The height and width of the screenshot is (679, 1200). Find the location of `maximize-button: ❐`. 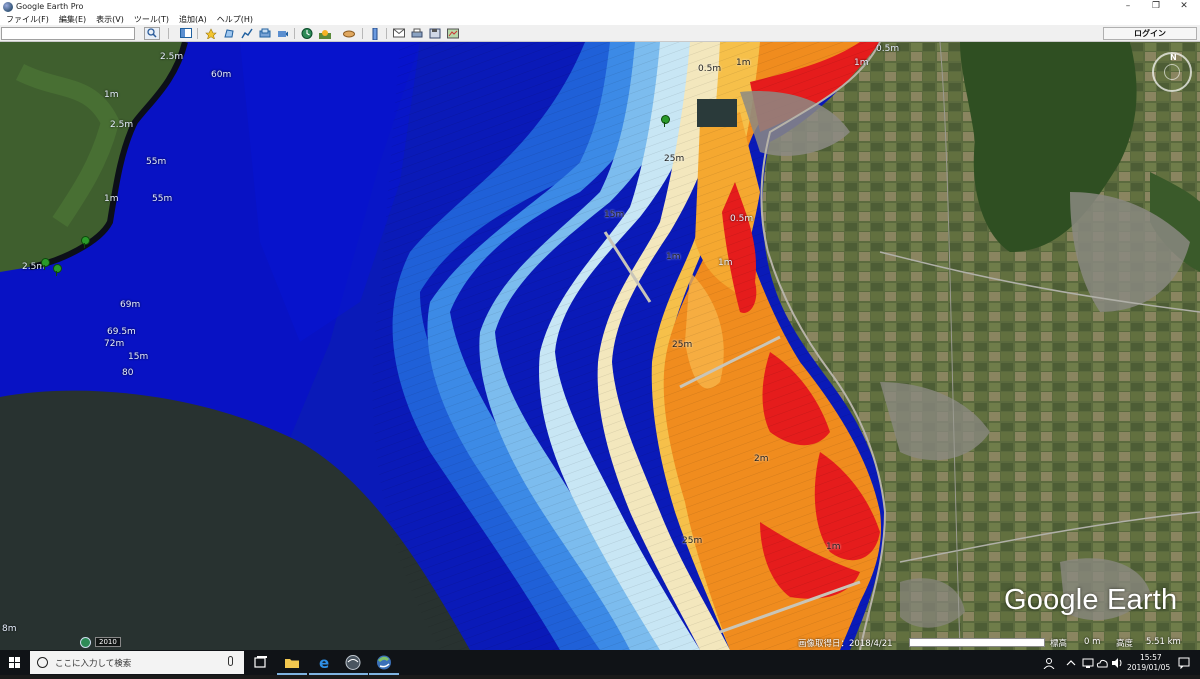

maximize-button: ❐ is located at coordinates (1156, 6).